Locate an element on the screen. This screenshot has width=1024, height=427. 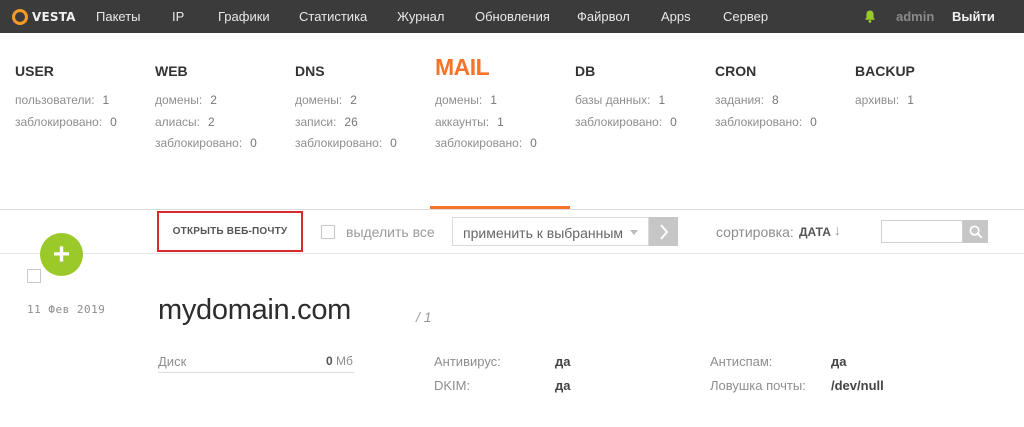
stat-label: архивы: is located at coordinates (877, 100).